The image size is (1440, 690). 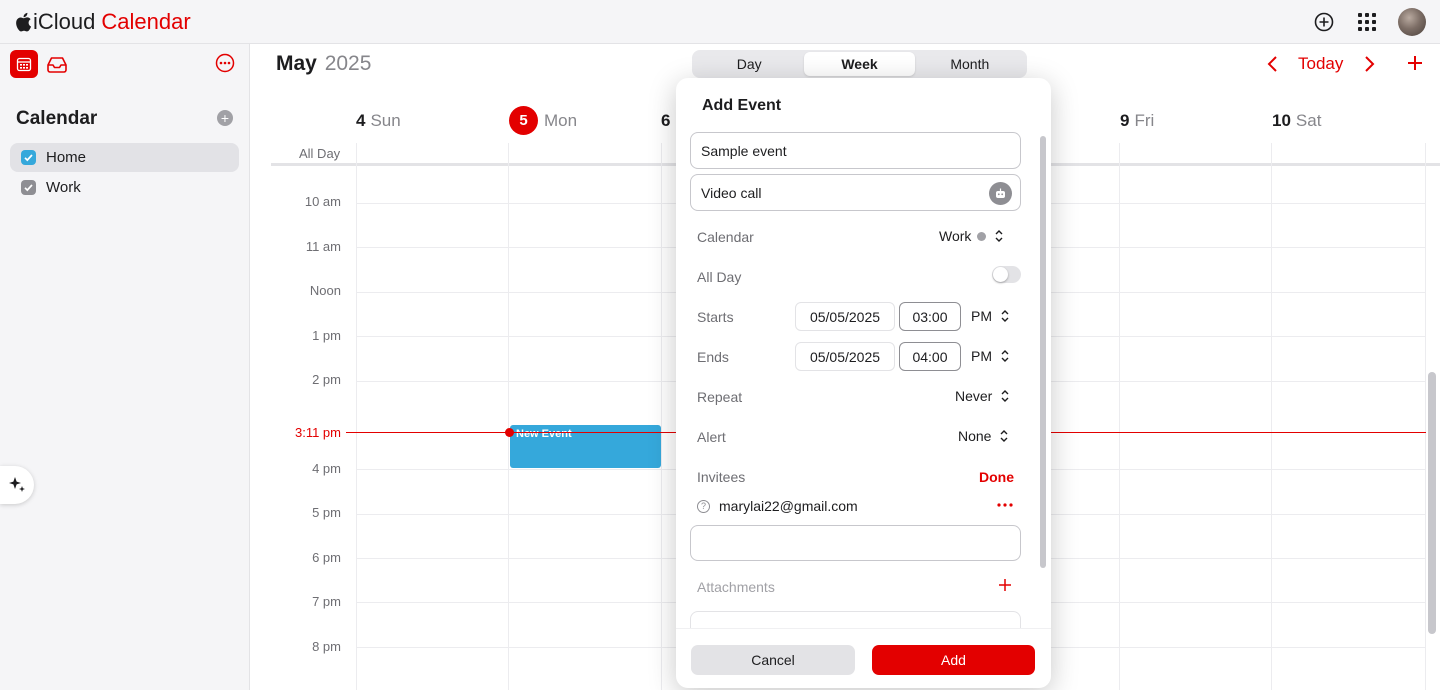 What do you see at coordinates (326, 601) in the screenshot?
I see `hour-label: 7 pm` at bounding box center [326, 601].